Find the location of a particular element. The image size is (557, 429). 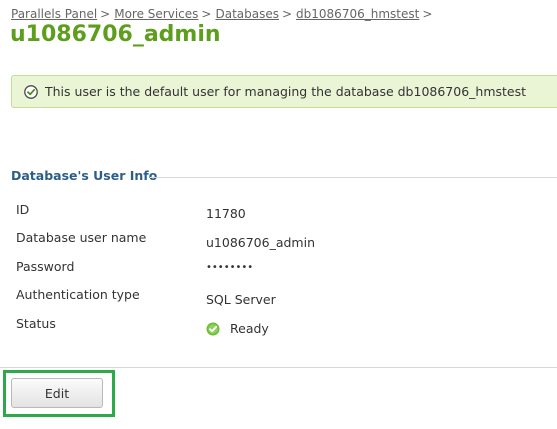

ready-check-icon is located at coordinates (213, 329).